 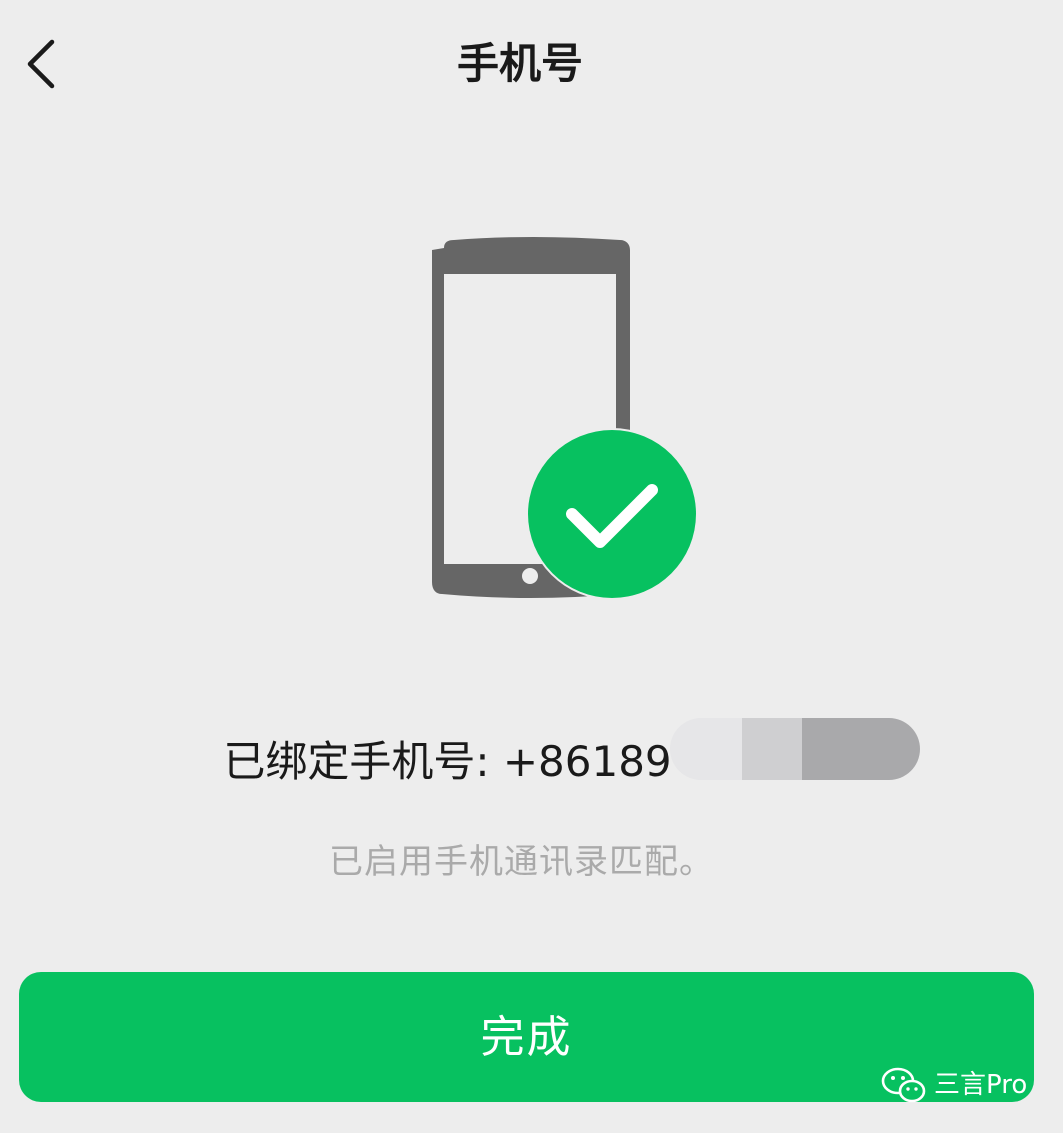 What do you see at coordinates (521, 862) in the screenshot?
I see `contacts-match-hint: 已启用手机通讯录匹配。` at bounding box center [521, 862].